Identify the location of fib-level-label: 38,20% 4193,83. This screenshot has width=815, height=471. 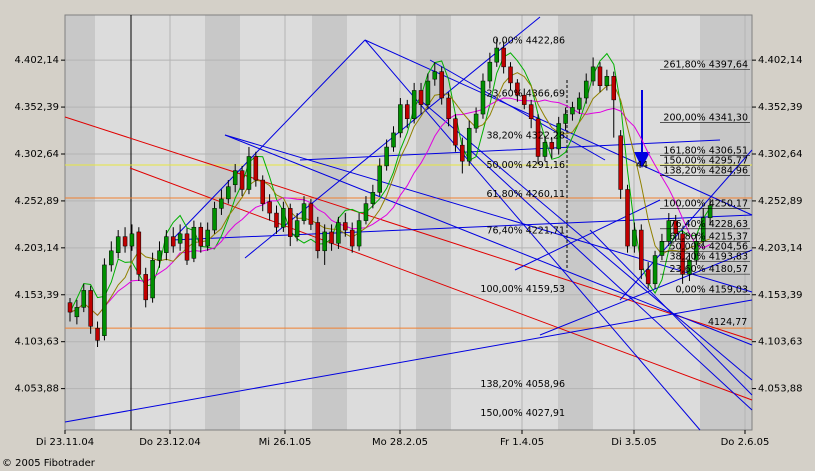
(708, 257).